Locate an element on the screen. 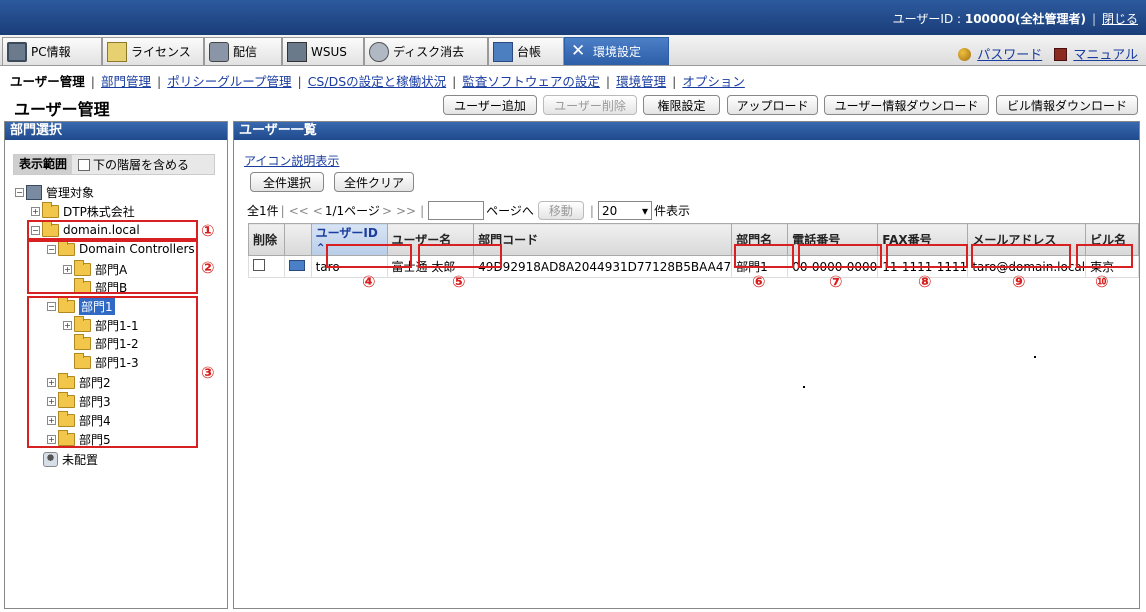  folder-icon is located at coordinates (50, 209).